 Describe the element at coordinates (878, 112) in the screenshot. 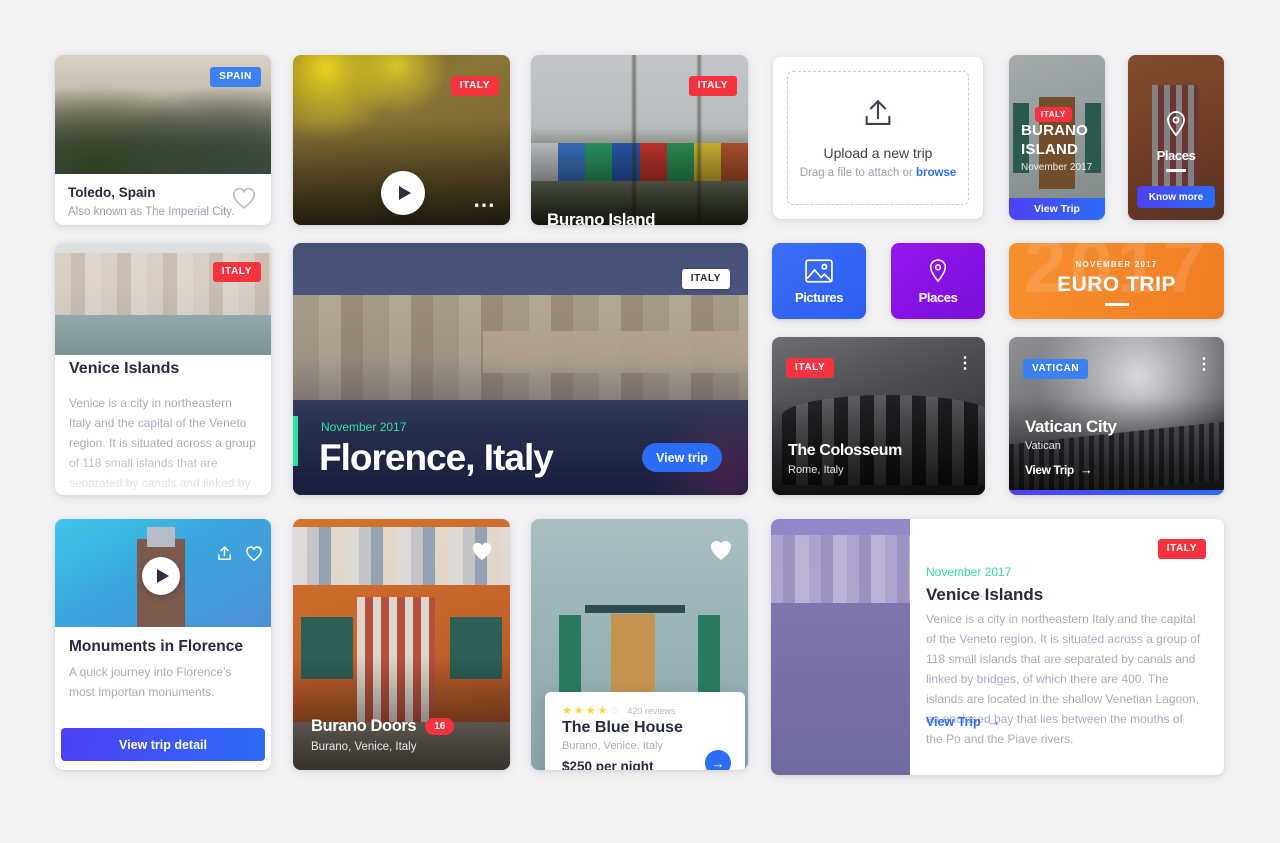

I see `upload-icon` at that location.